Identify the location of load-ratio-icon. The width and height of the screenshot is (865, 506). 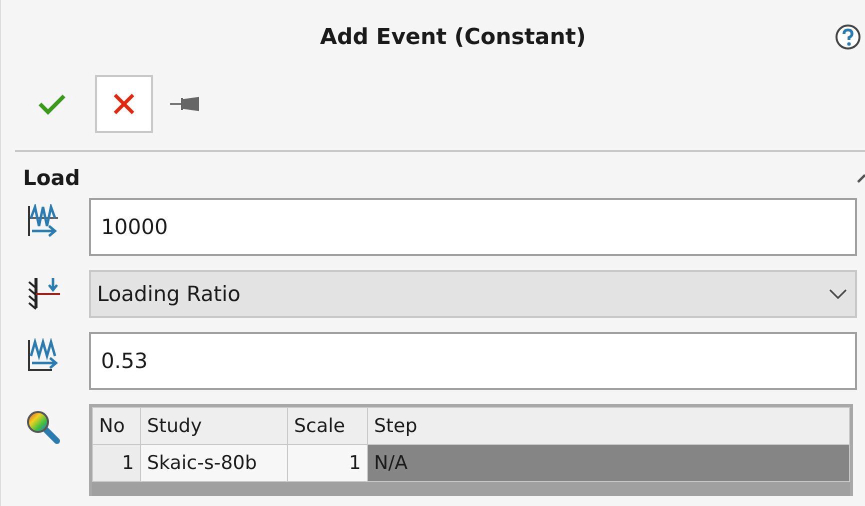
(43, 293).